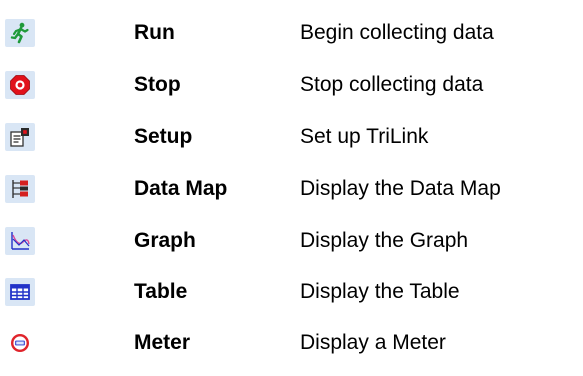  I want to click on meter-icon, so click(20, 343).